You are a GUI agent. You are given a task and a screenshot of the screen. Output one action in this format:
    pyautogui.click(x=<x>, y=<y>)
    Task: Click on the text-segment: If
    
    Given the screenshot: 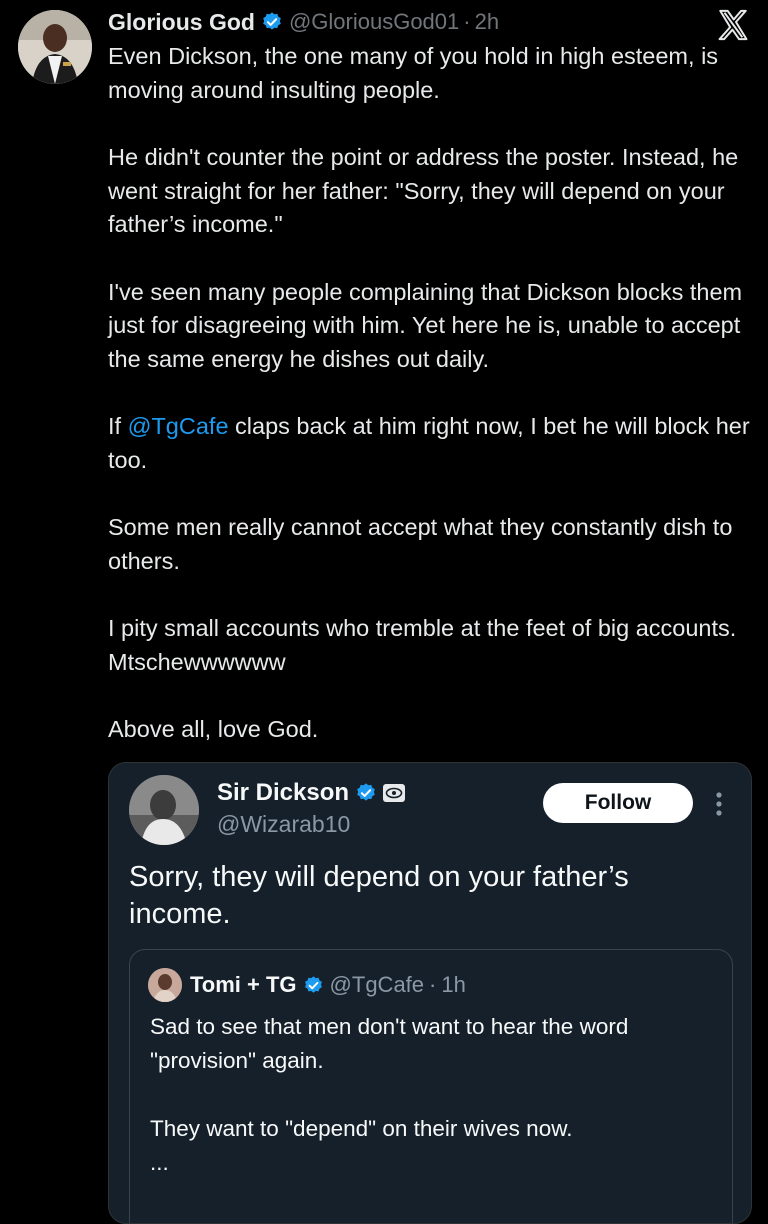 What is the action you would take?
    pyautogui.click(x=118, y=426)
    